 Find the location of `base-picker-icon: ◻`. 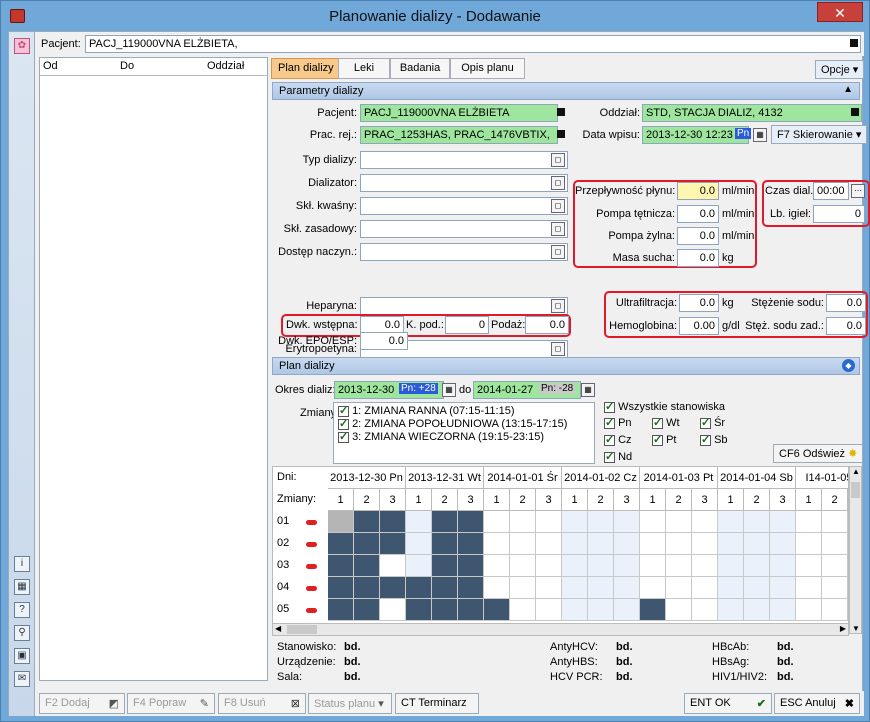

base-picker-icon: ◻ is located at coordinates (558, 229).